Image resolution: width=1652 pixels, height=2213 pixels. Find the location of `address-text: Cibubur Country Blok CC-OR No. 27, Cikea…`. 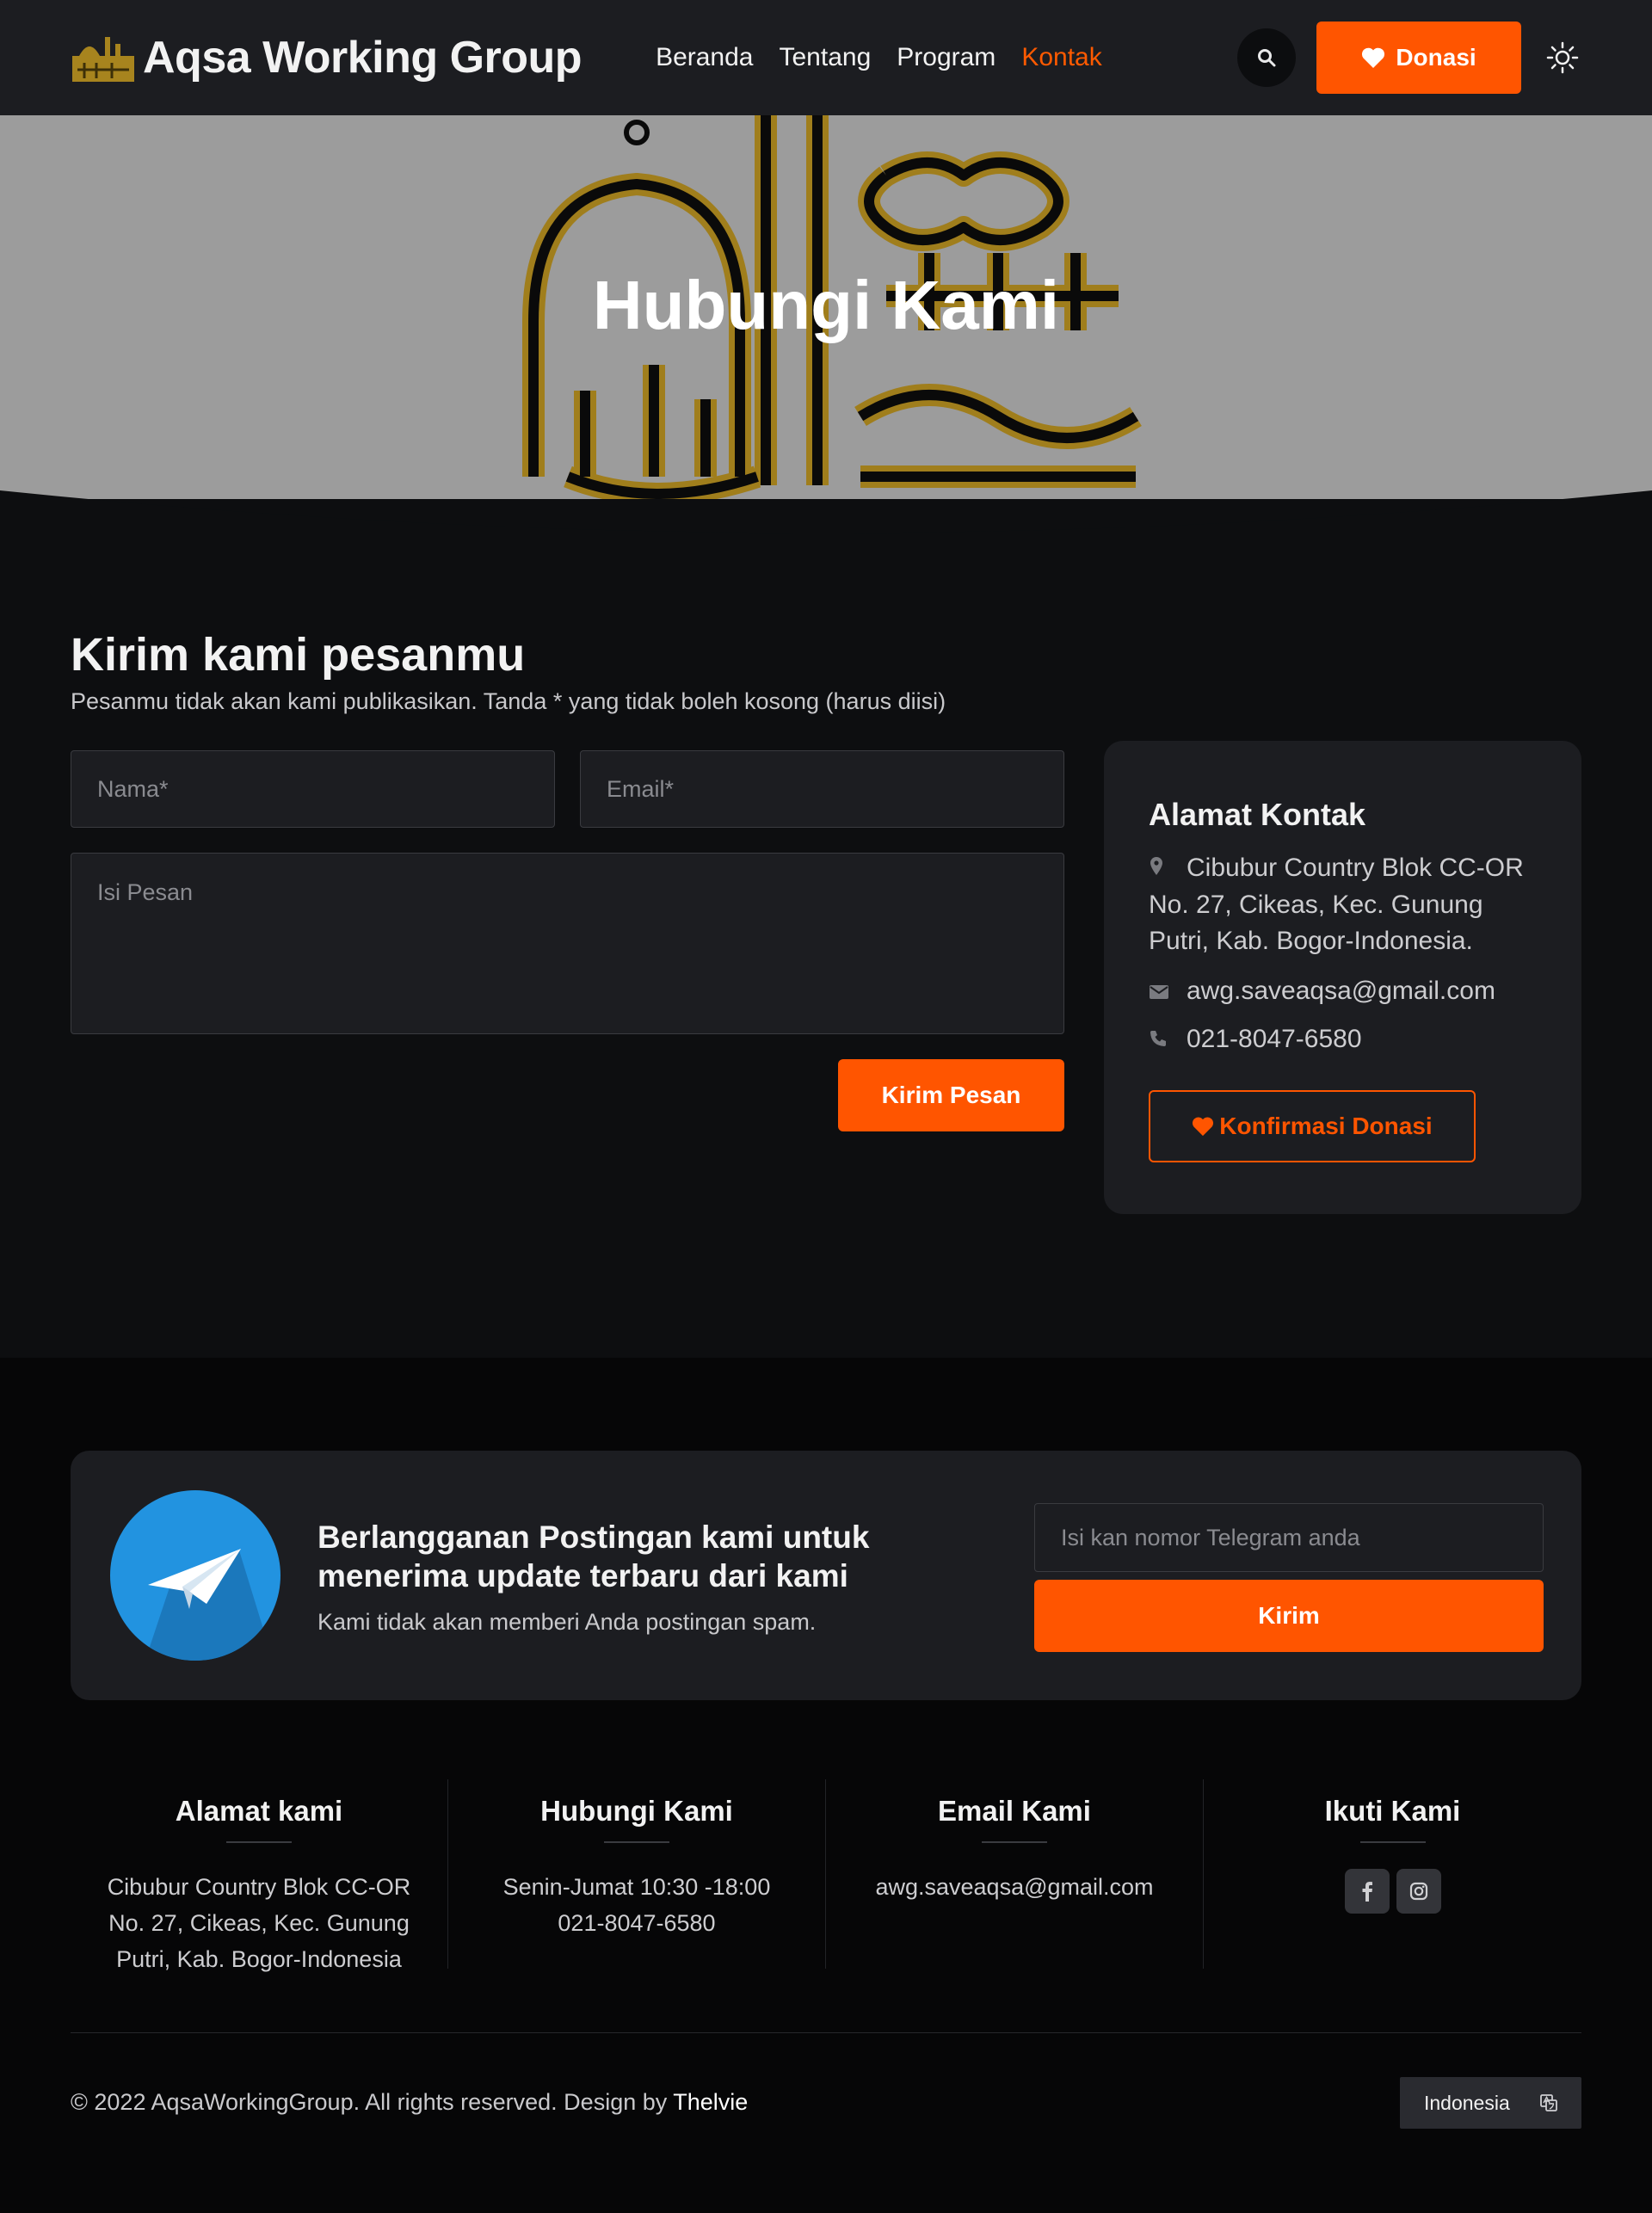

address-text: Cibubur Country Blok CC-OR No. 27, Cikea… is located at coordinates (1336, 905).